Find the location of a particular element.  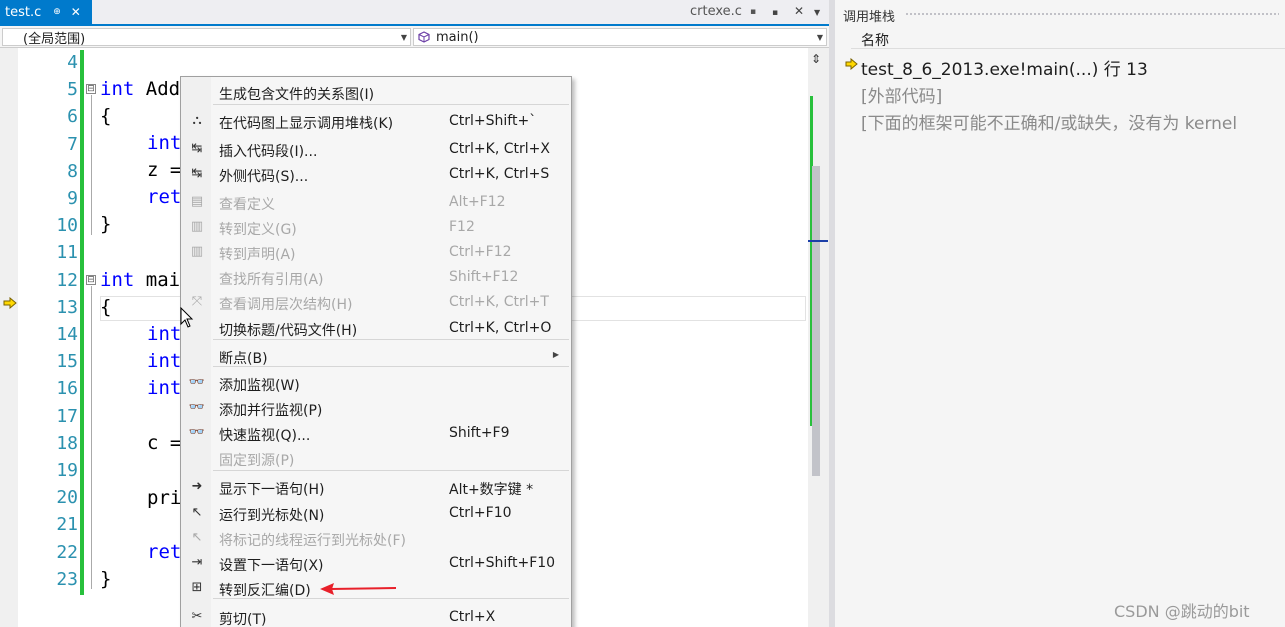

line-number: 22 is located at coordinates (67, 552).